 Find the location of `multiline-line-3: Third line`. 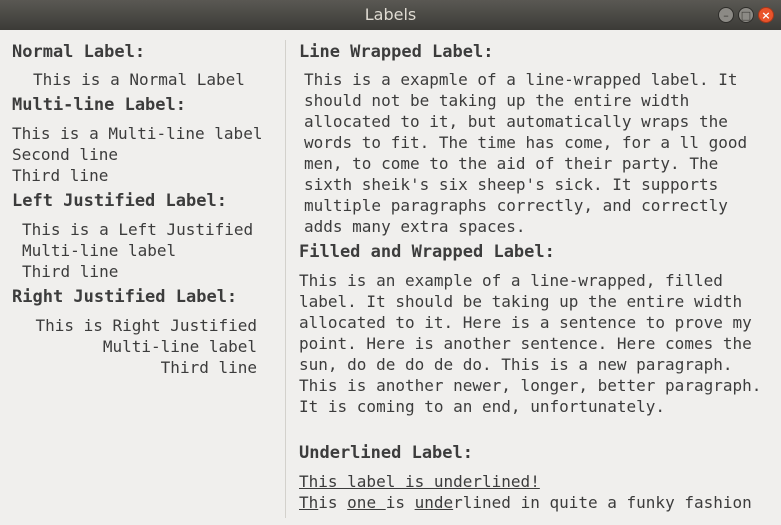

multiline-line-3: Third line is located at coordinates (60, 175).